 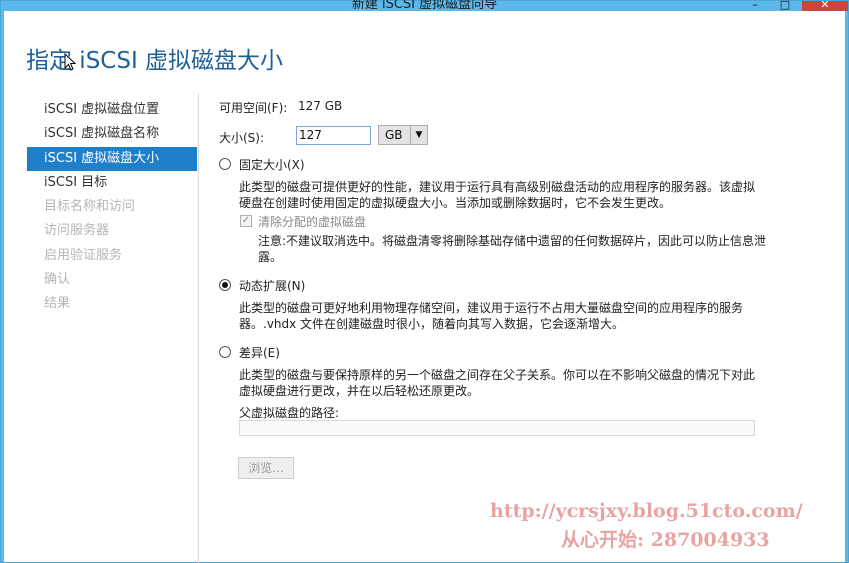 What do you see at coordinates (90, 207) in the screenshot?
I see `nav-item-target-name-access: 目标名称和访问` at bounding box center [90, 207].